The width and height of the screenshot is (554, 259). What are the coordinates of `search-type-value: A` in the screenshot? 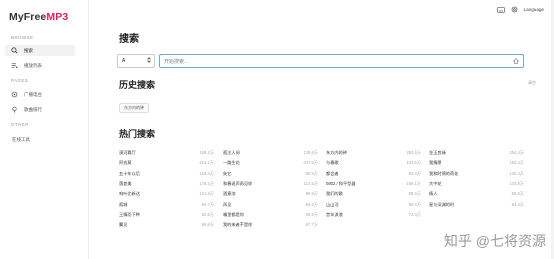 It's located at (124, 61).